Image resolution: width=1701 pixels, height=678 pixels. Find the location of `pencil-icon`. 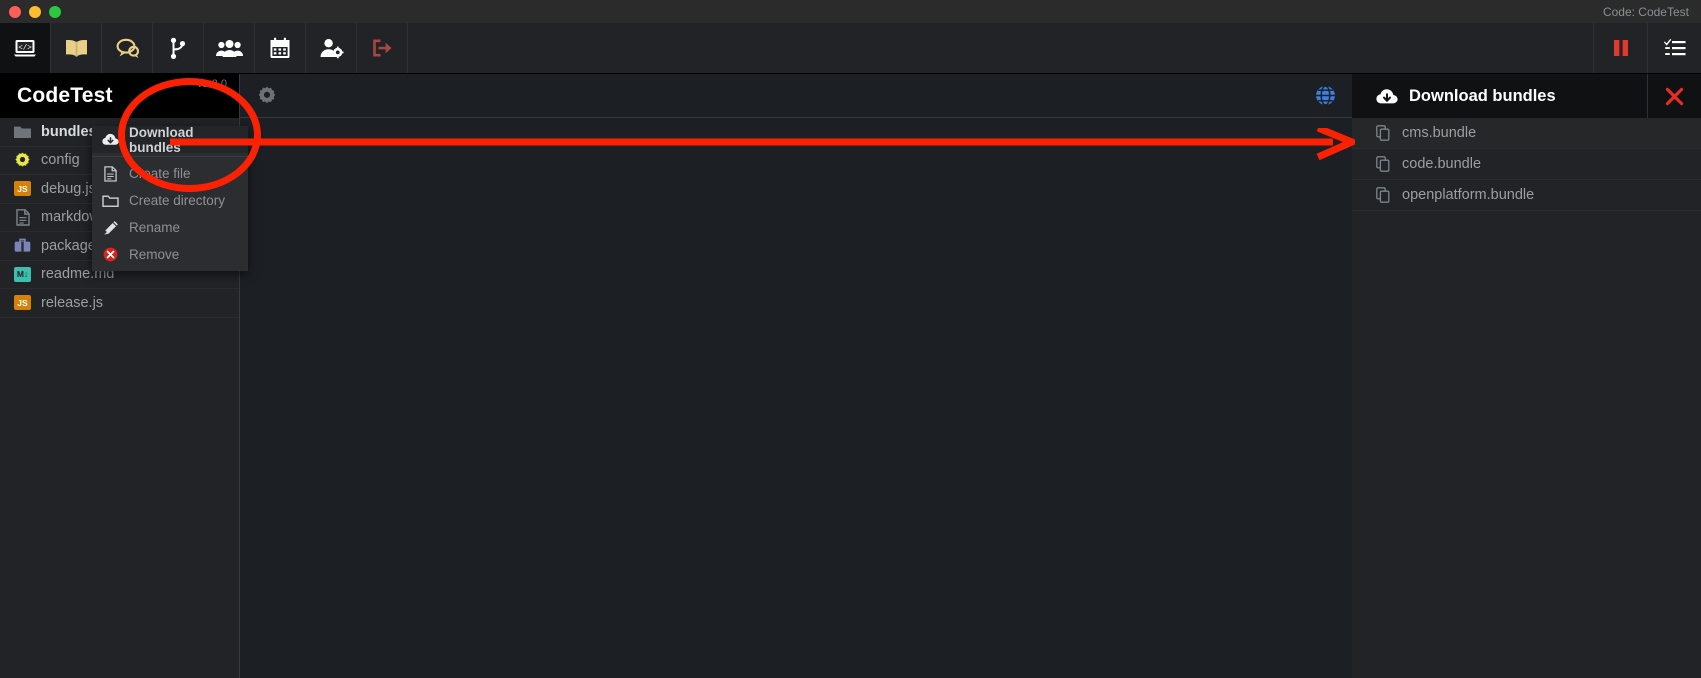

pencil-icon is located at coordinates (110, 227).